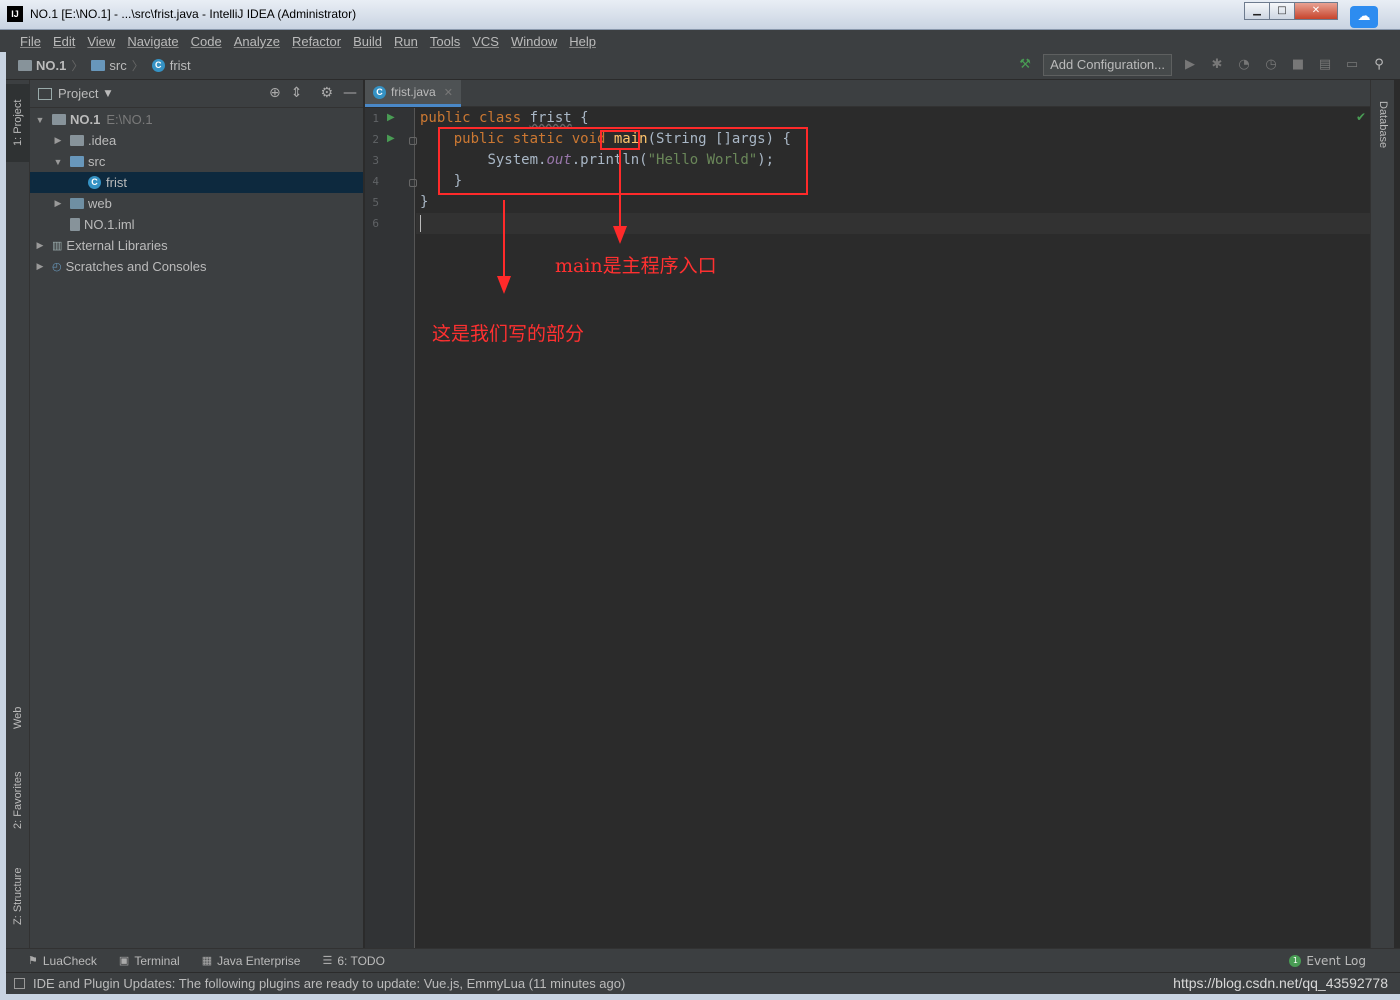  What do you see at coordinates (350, 93) in the screenshot?
I see `hide-icon: —` at bounding box center [350, 93].